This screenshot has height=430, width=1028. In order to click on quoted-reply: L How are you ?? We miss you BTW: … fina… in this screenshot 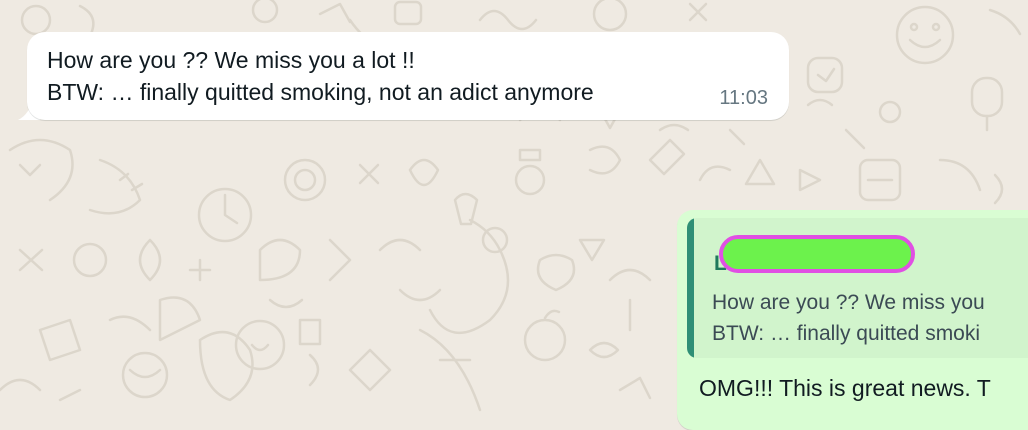, I will do `click(857, 288)`.